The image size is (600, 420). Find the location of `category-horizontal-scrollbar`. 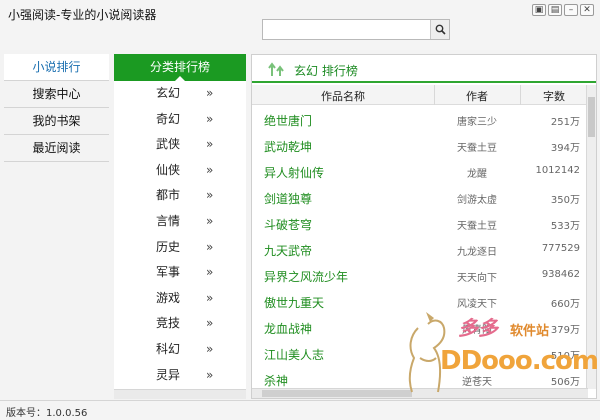

category-horizontal-scrollbar is located at coordinates (180, 394).